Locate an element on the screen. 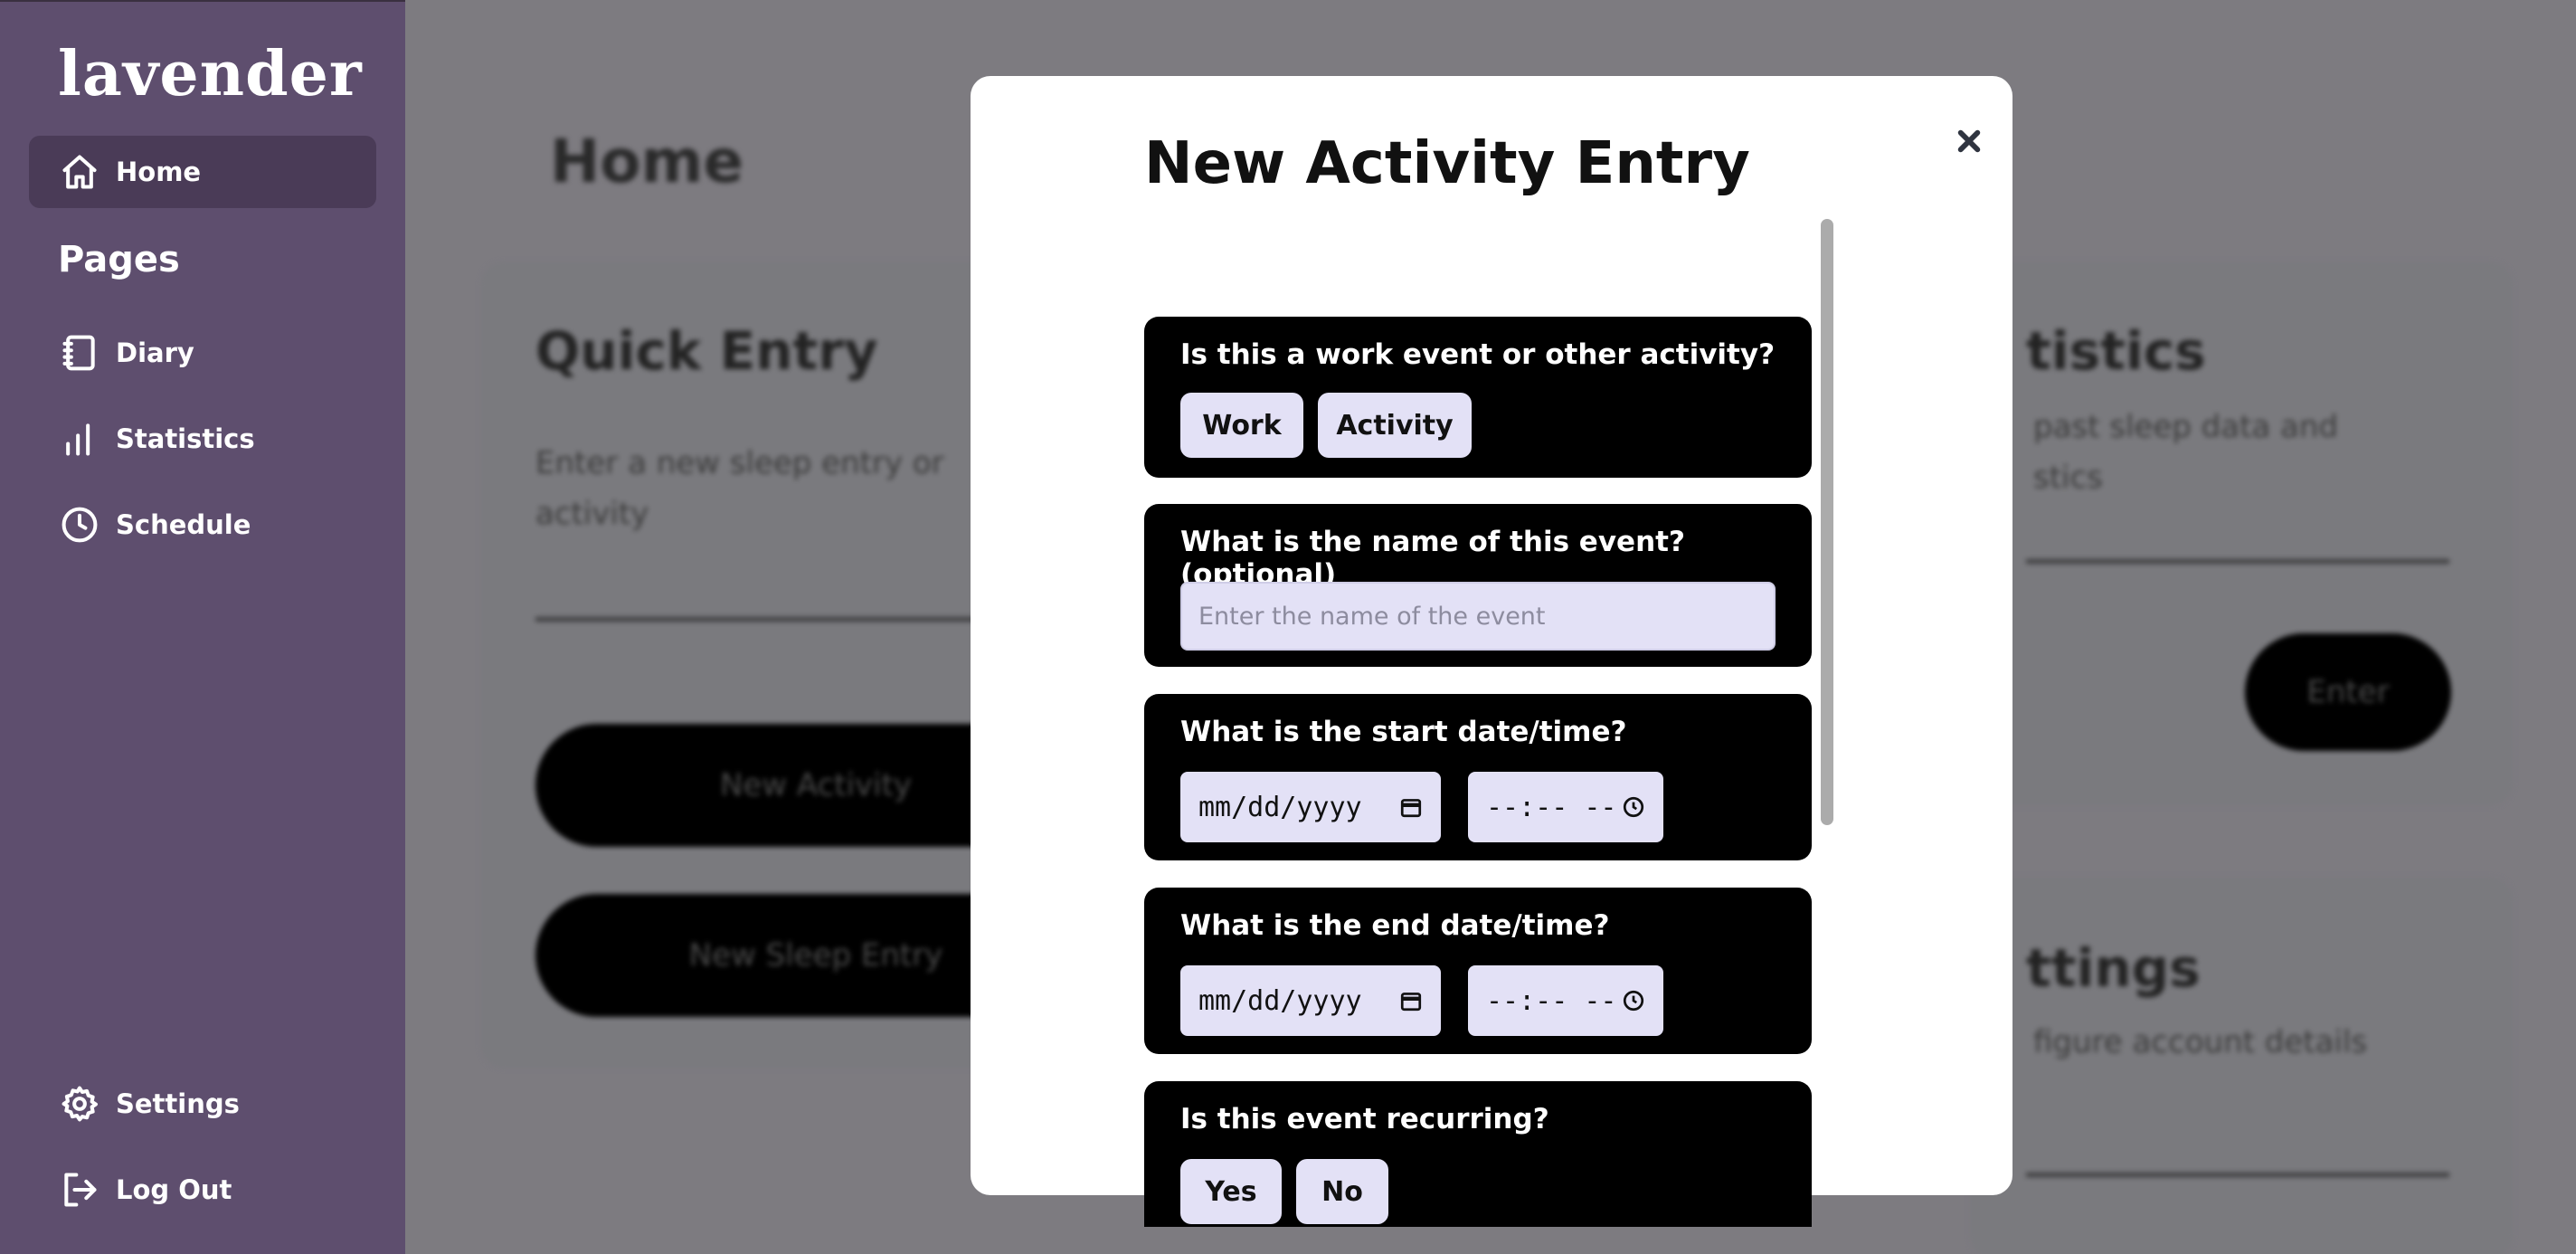  question-label: Is this event recurring? is located at coordinates (1364, 1119).